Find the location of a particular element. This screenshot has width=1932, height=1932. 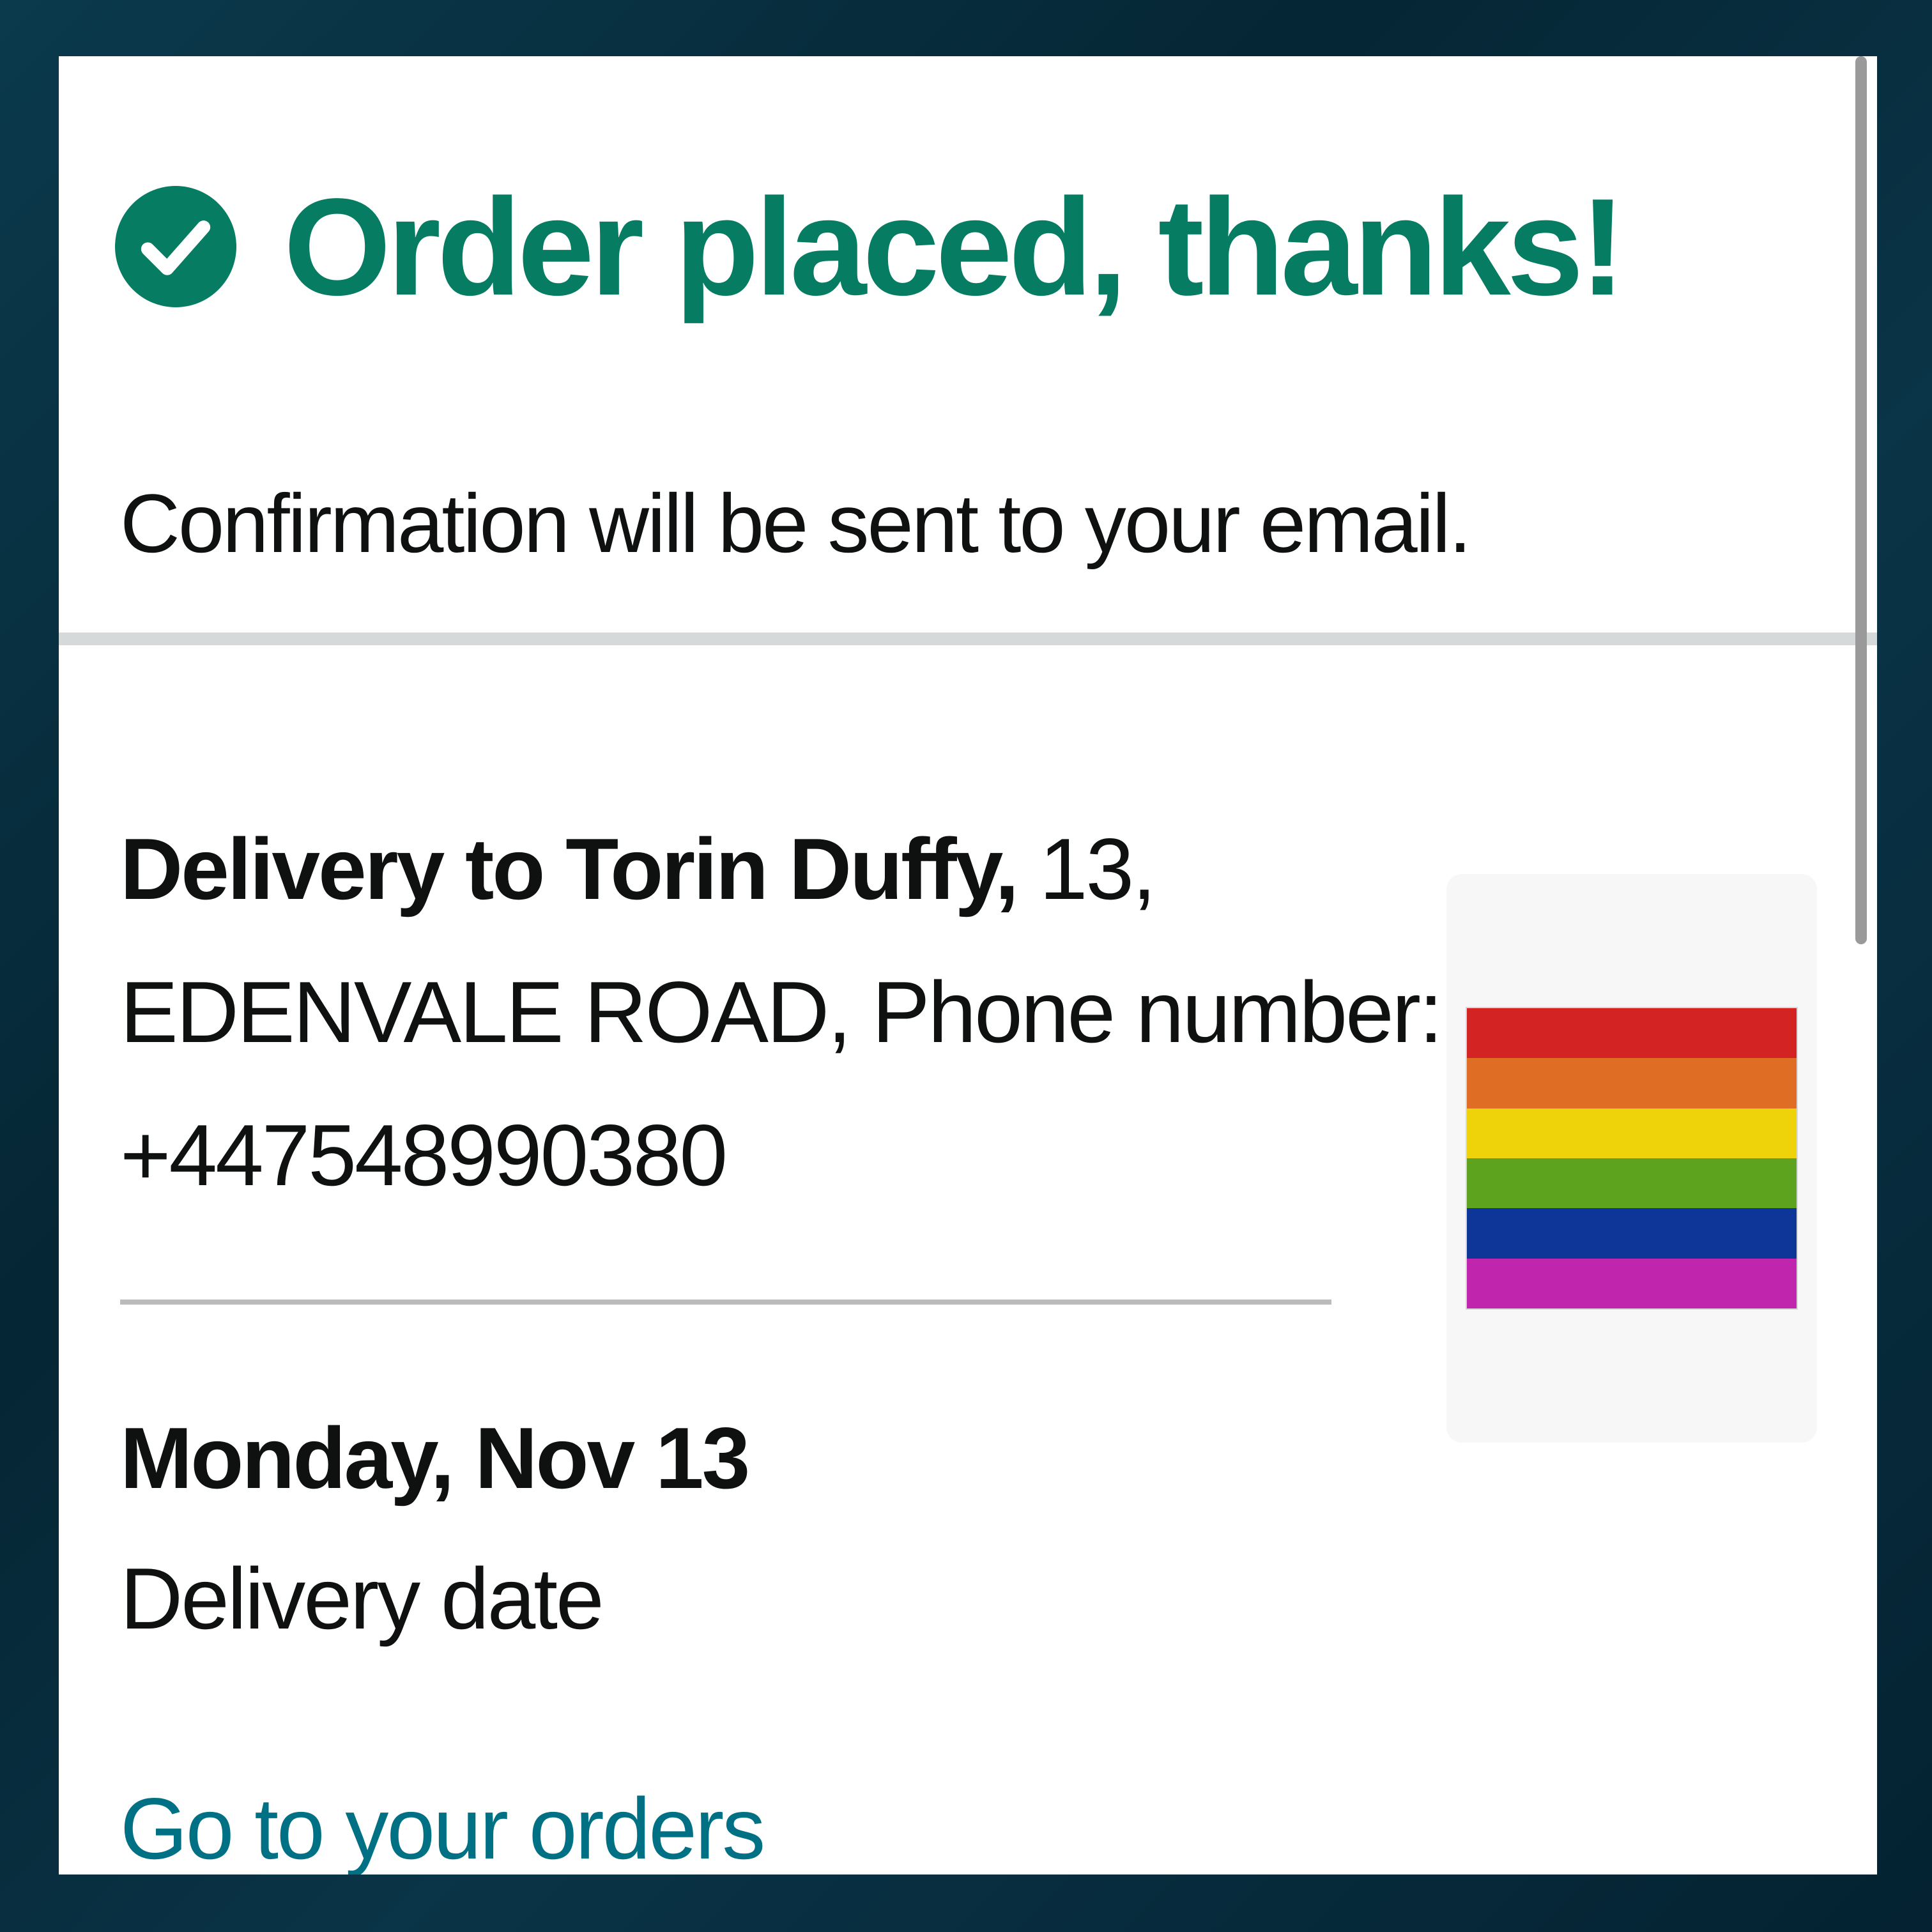

page-title: Order placed, thanks! is located at coordinates (955, 246).